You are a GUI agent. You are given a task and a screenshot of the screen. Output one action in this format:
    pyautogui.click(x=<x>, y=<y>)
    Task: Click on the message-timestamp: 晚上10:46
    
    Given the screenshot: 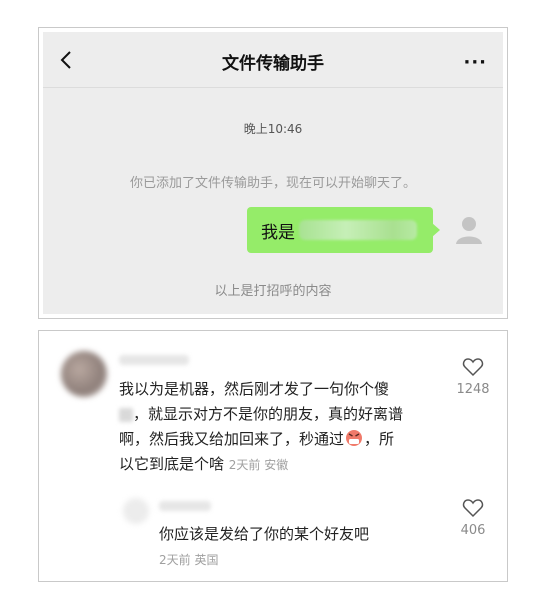 What is the action you would take?
    pyautogui.click(x=273, y=129)
    